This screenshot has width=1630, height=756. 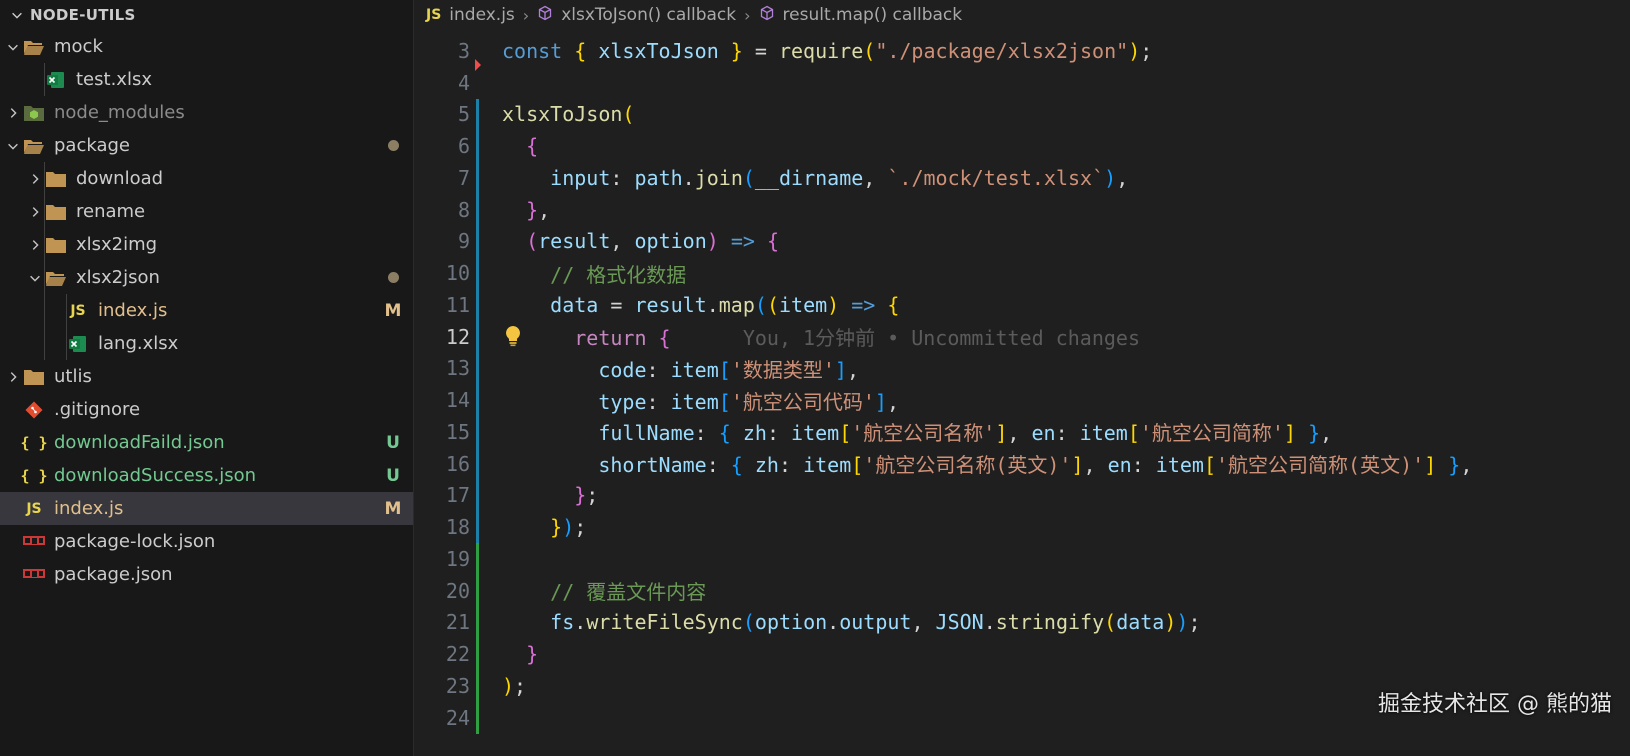 What do you see at coordinates (1022, 83) in the screenshot?
I see `code-line: 4` at bounding box center [1022, 83].